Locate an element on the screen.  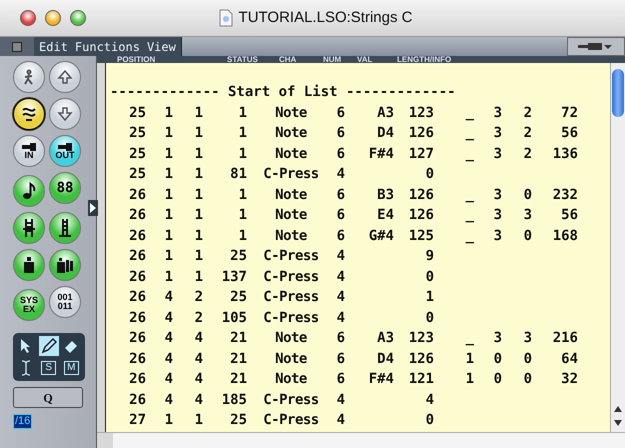
event-row: 25 1 1 1 Note 6 D4 126 _ 3 2 56 is located at coordinates (359, 133).